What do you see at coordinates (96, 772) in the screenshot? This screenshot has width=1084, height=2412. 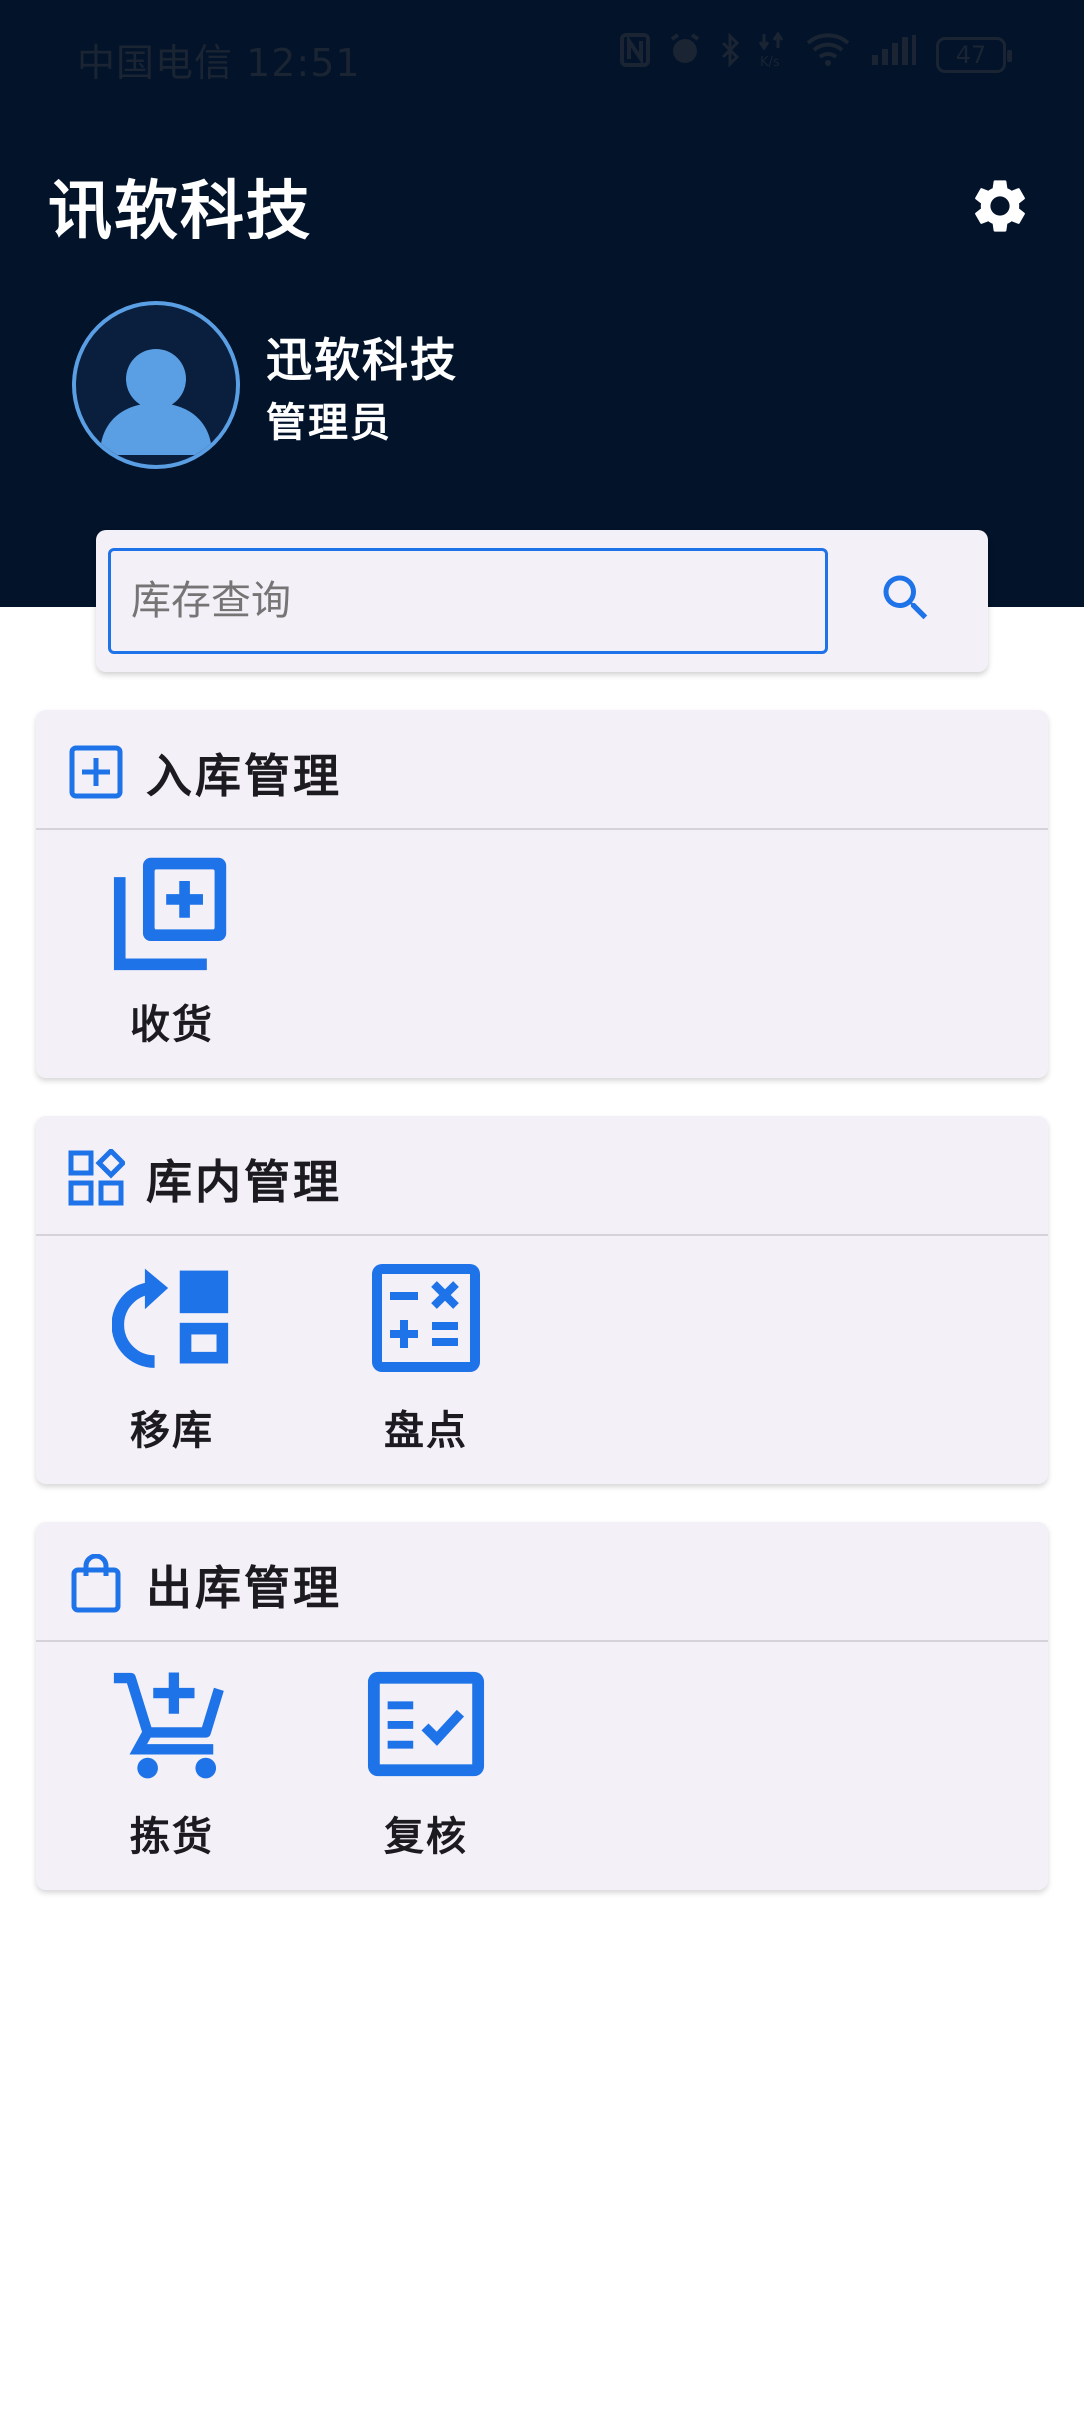 I see `add-box-icon` at bounding box center [96, 772].